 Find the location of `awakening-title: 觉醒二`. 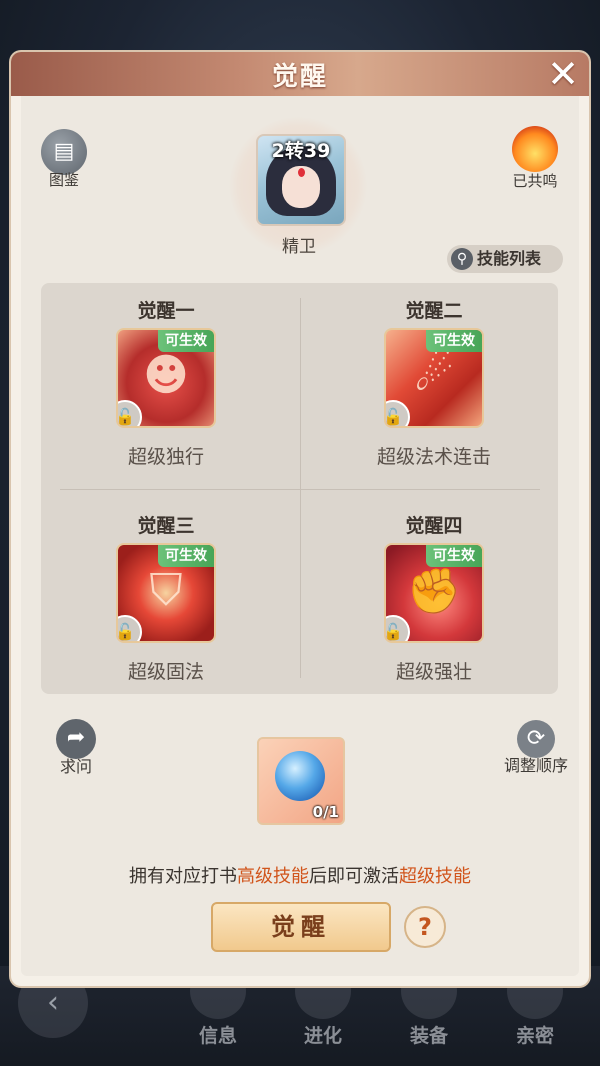

awakening-title: 觉醒二 is located at coordinates (434, 311).